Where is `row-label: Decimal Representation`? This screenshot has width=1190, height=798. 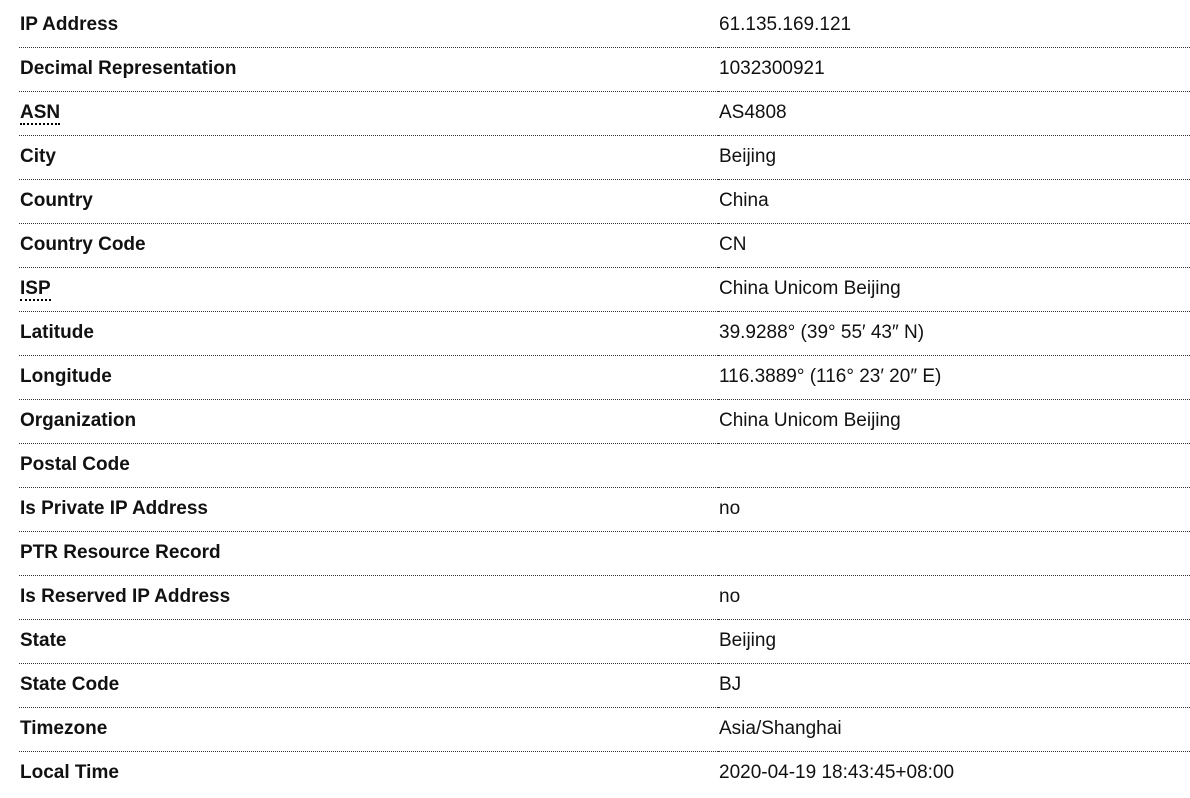 row-label: Decimal Representation is located at coordinates (368, 69).